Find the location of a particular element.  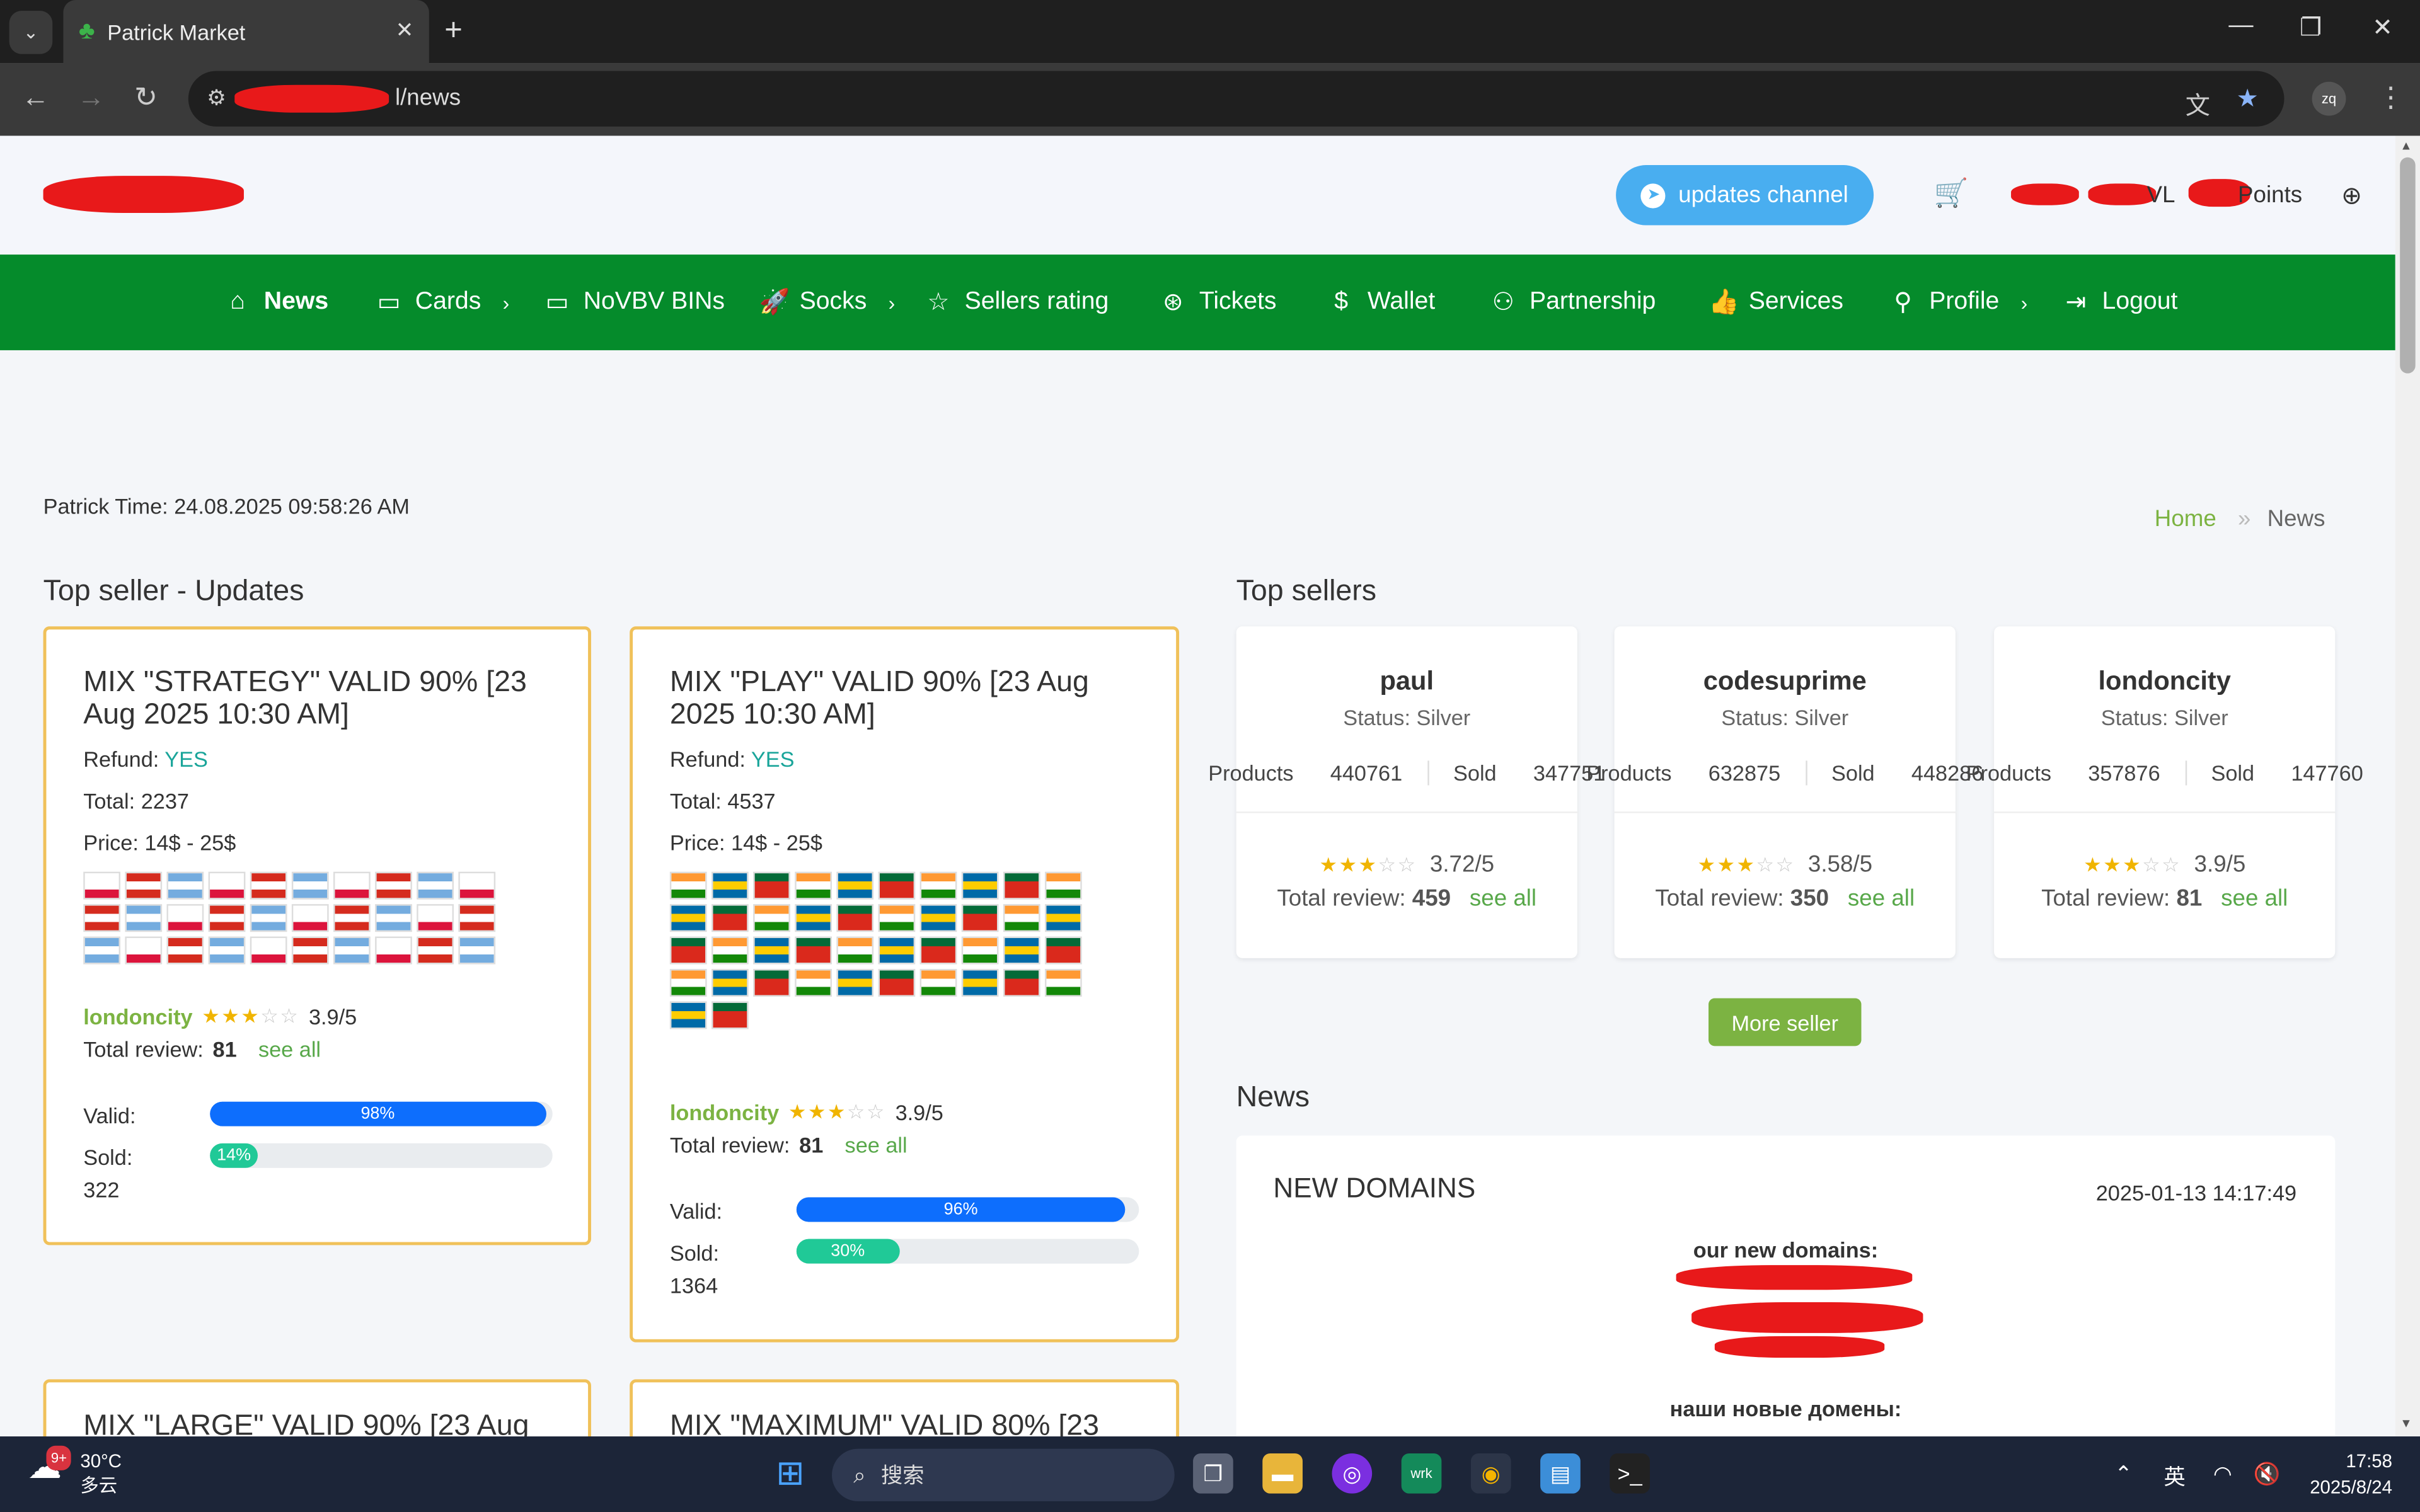

seller-name: londoncity is located at coordinates (2164, 682).